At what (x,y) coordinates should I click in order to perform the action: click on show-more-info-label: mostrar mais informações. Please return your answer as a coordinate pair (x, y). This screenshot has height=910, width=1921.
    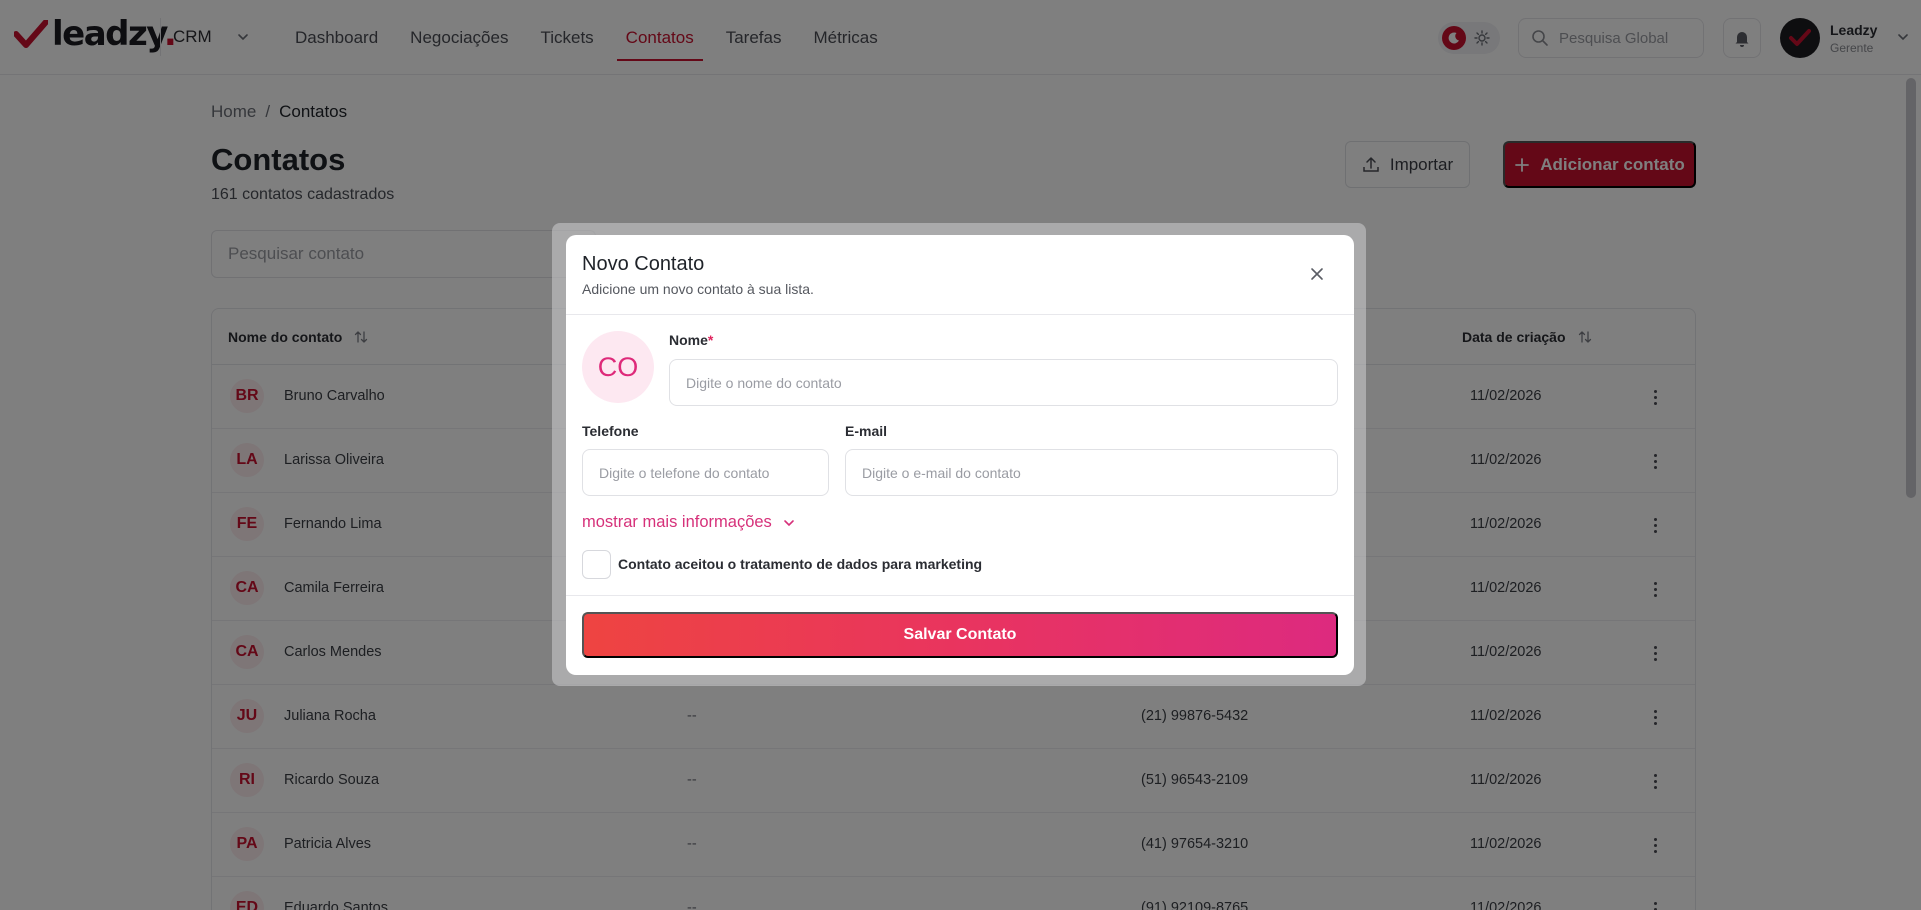
    Looking at the image, I should click on (677, 522).